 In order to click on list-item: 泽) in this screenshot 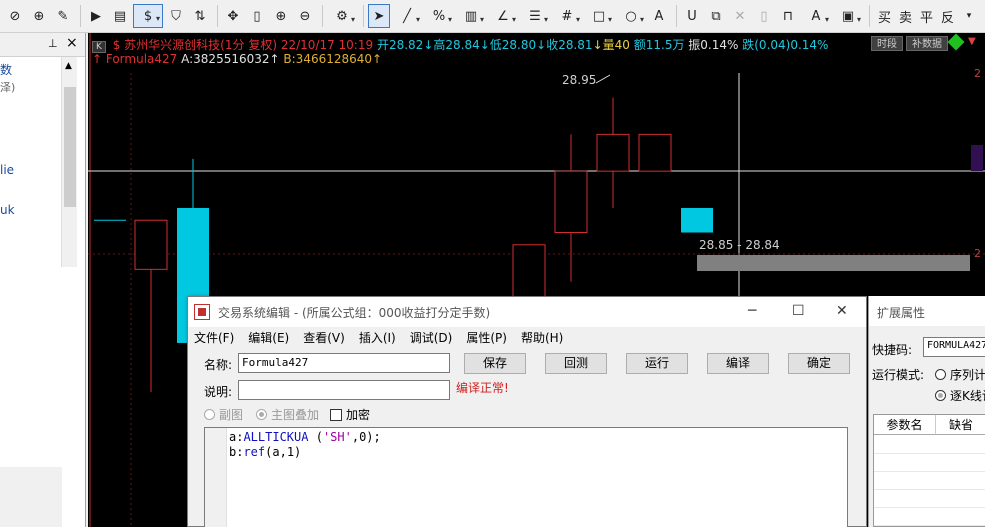, I will do `click(7, 87)`.